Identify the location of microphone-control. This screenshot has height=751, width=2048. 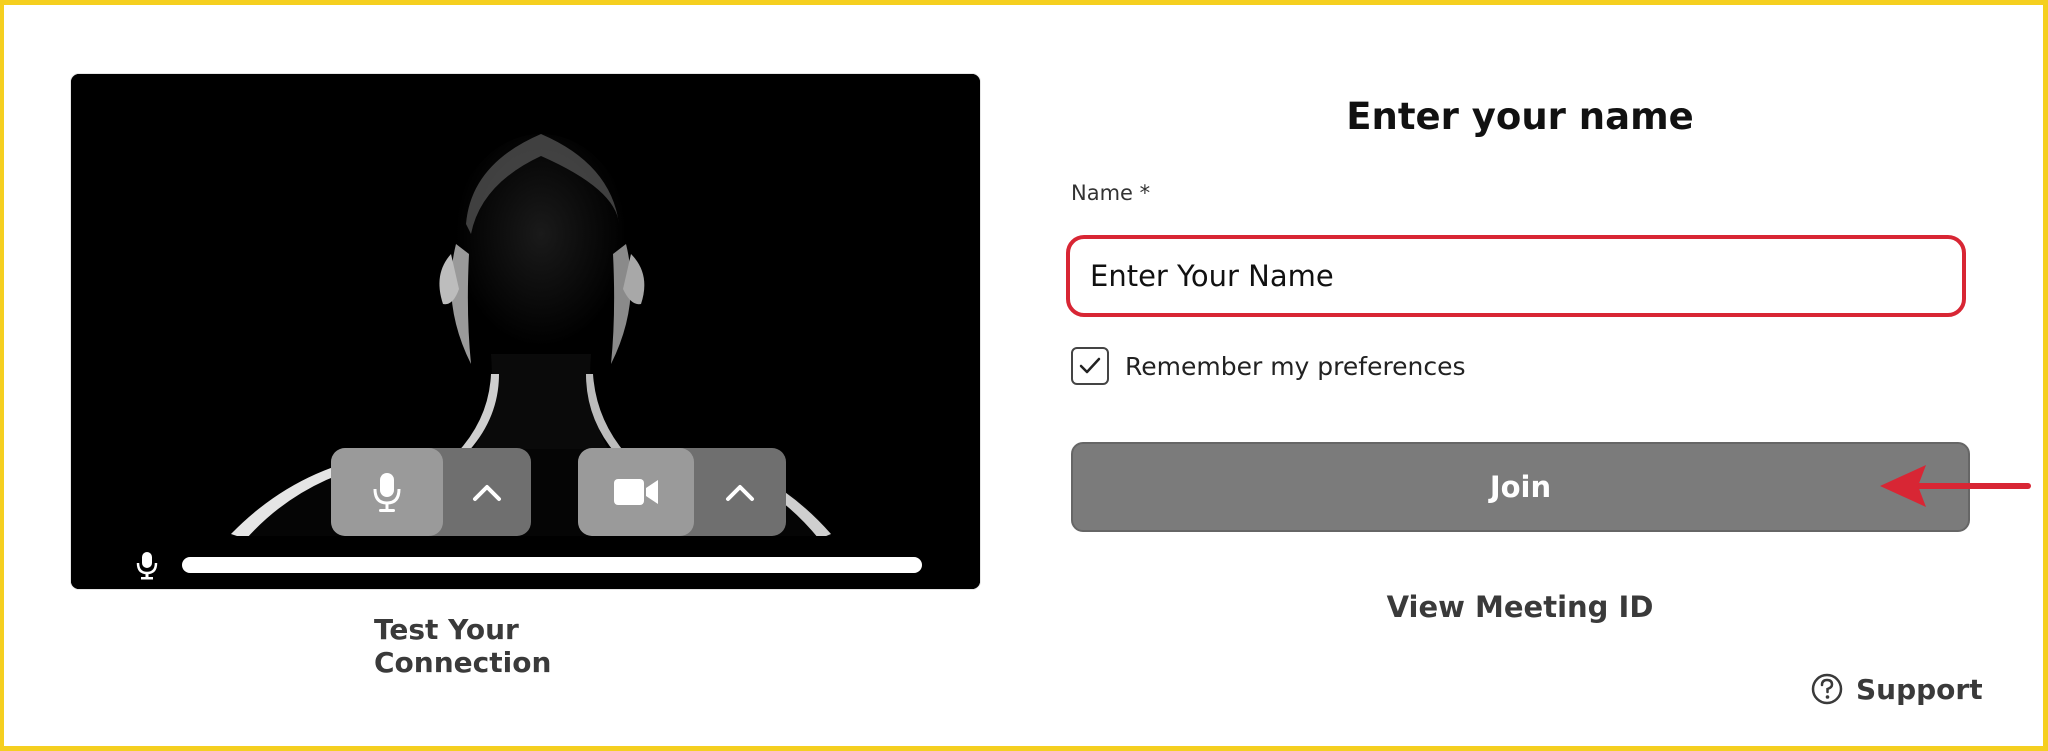
(431, 492).